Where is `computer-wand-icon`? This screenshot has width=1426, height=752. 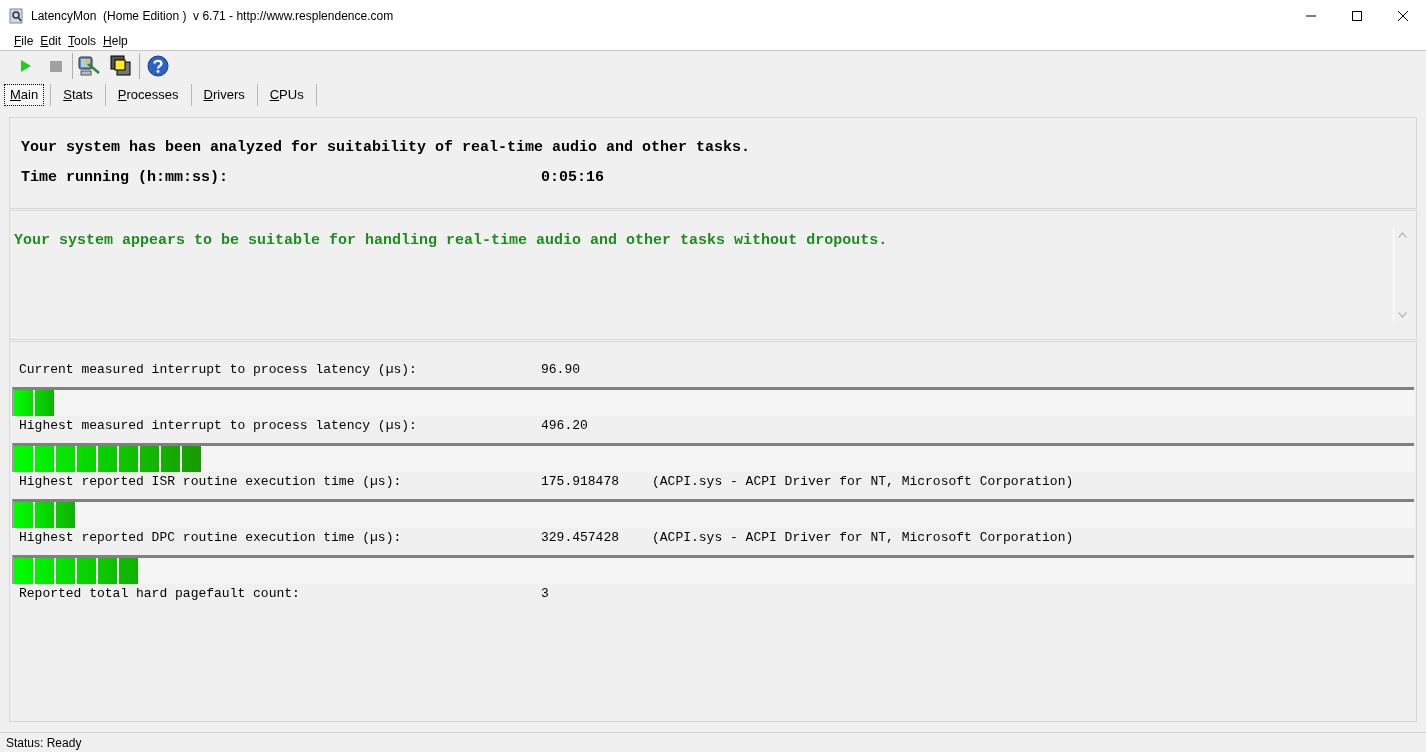
computer-wand-icon is located at coordinates (89, 66).